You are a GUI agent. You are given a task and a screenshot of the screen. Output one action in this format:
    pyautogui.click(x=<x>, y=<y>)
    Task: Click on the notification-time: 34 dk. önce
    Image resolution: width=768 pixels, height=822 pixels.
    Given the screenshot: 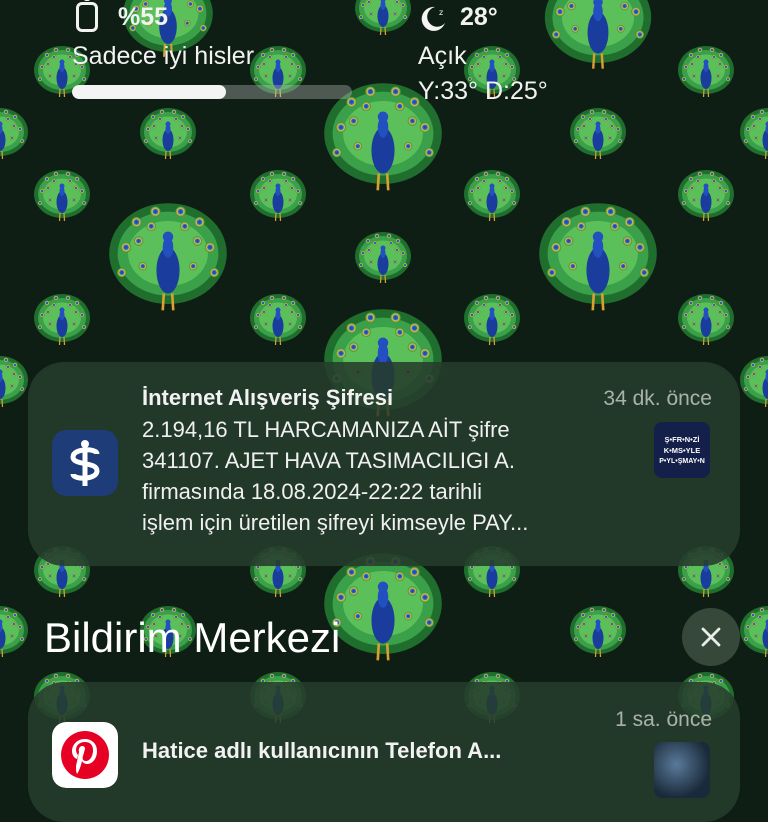 What is the action you would take?
    pyautogui.click(x=657, y=398)
    